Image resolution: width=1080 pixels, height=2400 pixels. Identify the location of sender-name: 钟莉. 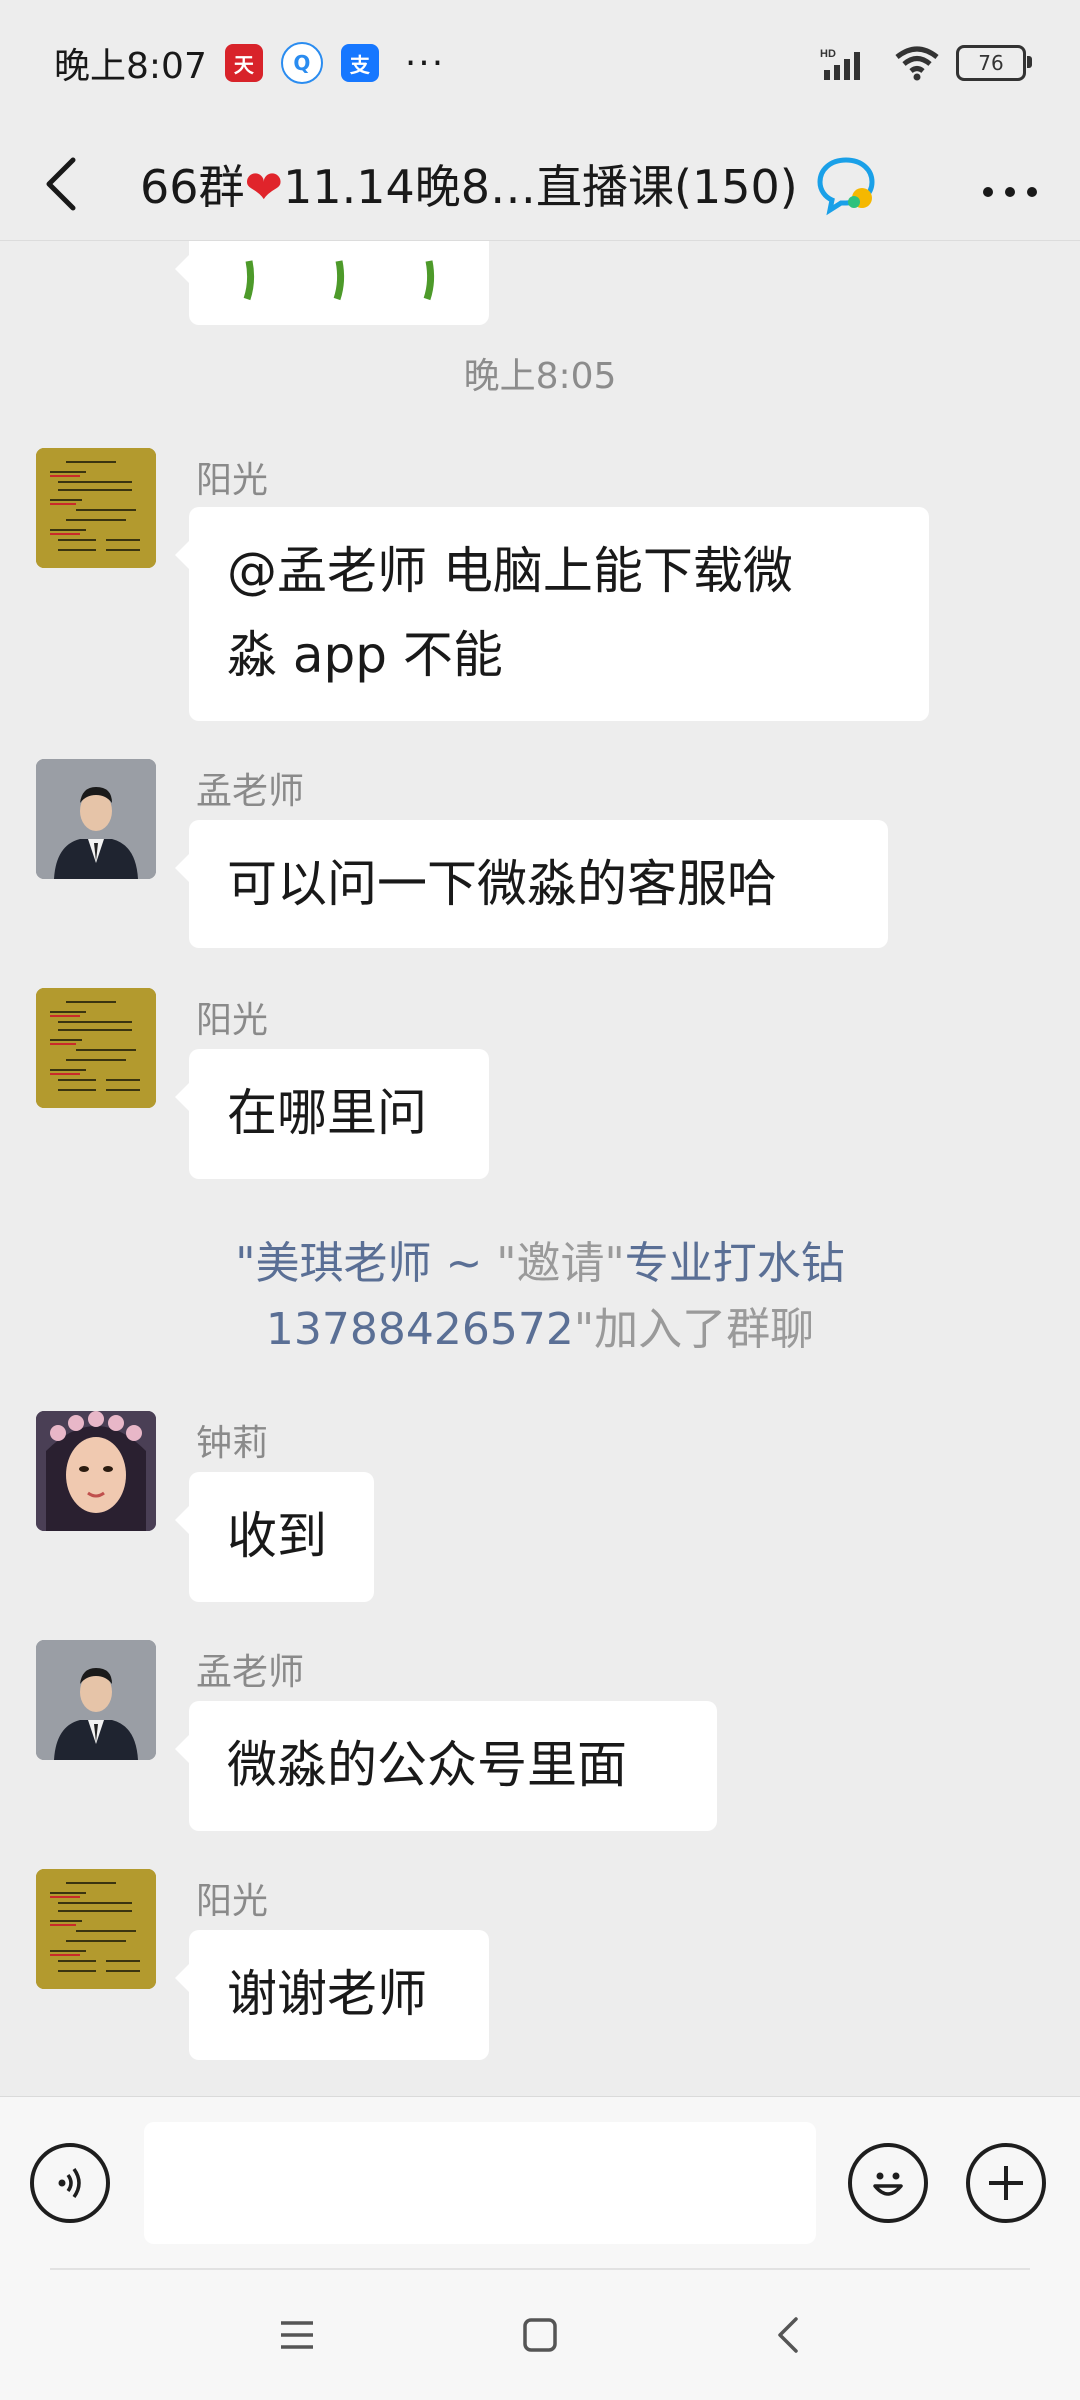
(232, 1443).